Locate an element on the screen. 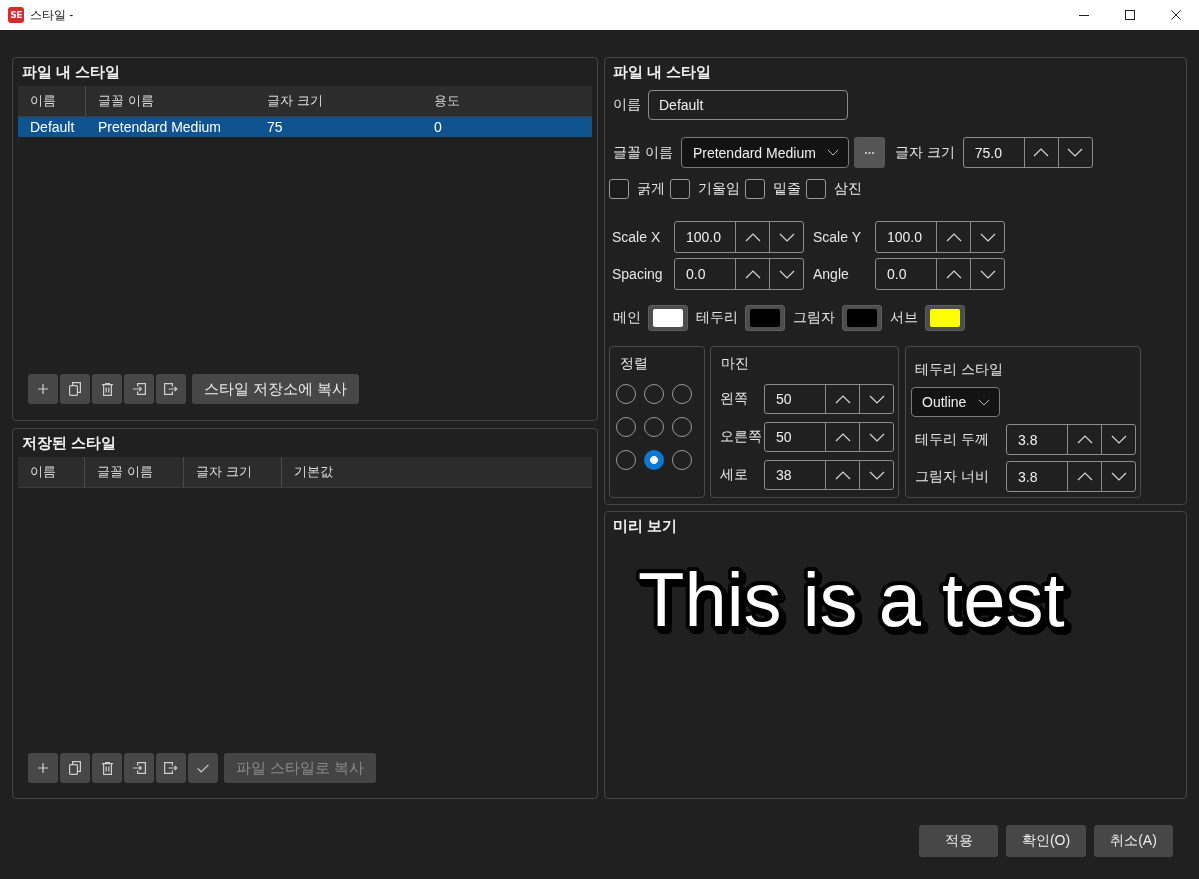  field-label: 굵게 is located at coordinates (651, 189).